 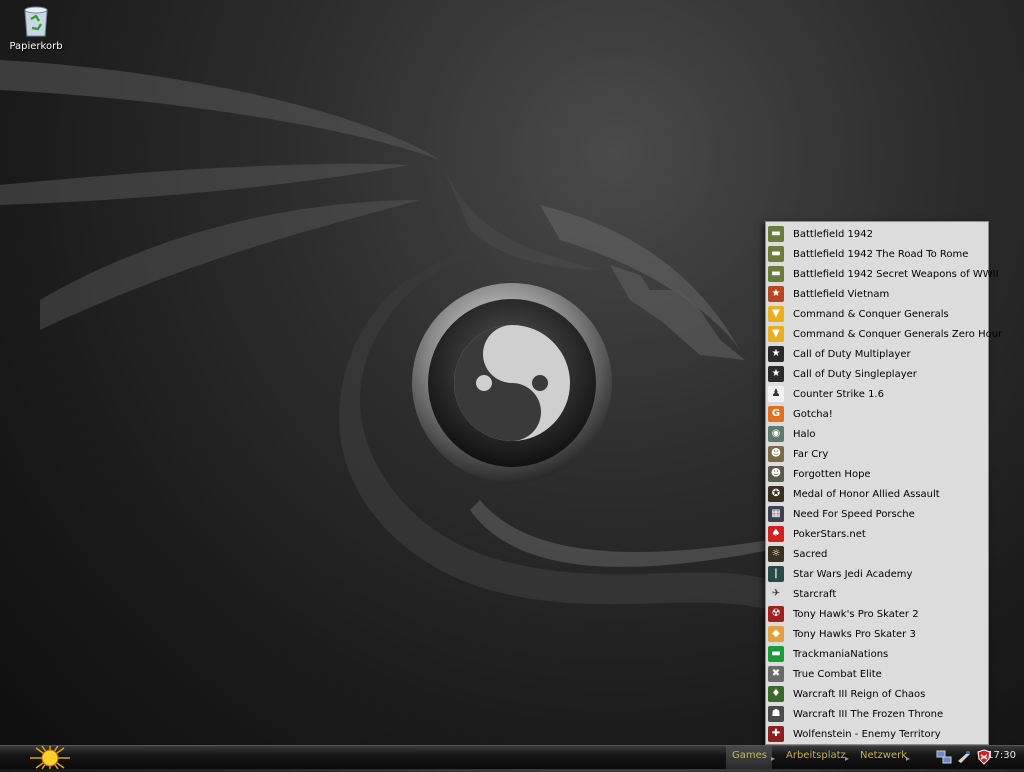 What do you see at coordinates (877, 594) in the screenshot?
I see `games-menu-item: ✈ Starcraft` at bounding box center [877, 594].